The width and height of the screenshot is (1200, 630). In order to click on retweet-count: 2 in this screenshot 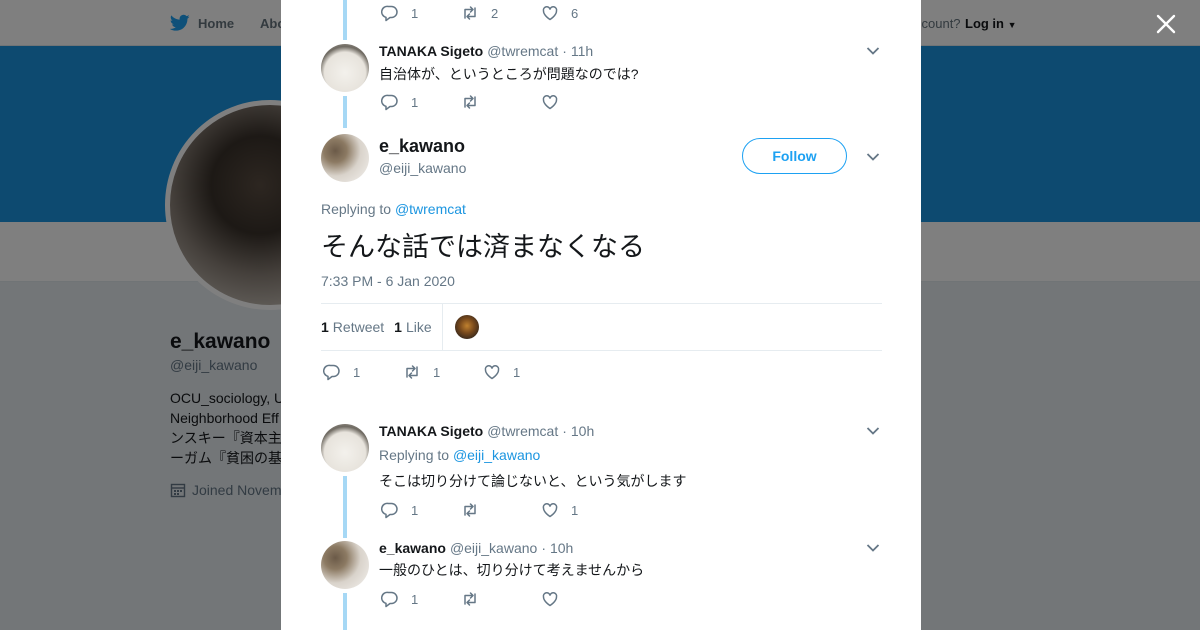, I will do `click(495, 13)`.